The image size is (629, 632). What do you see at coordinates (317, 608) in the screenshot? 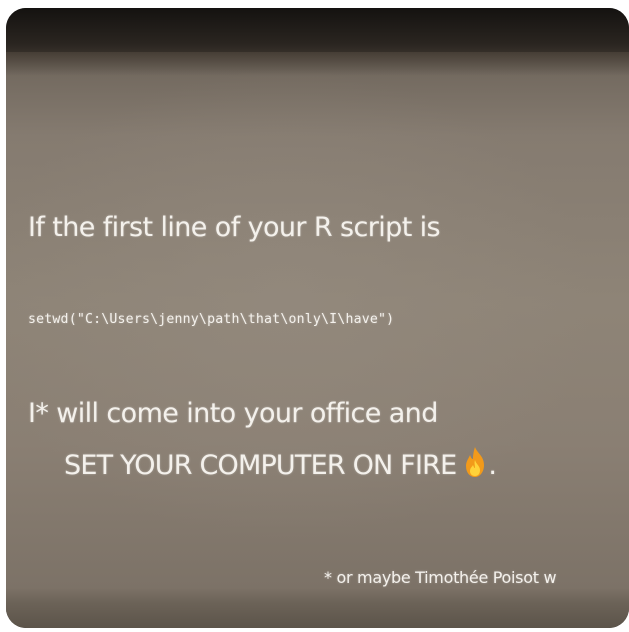
I see `room-floor` at bounding box center [317, 608].